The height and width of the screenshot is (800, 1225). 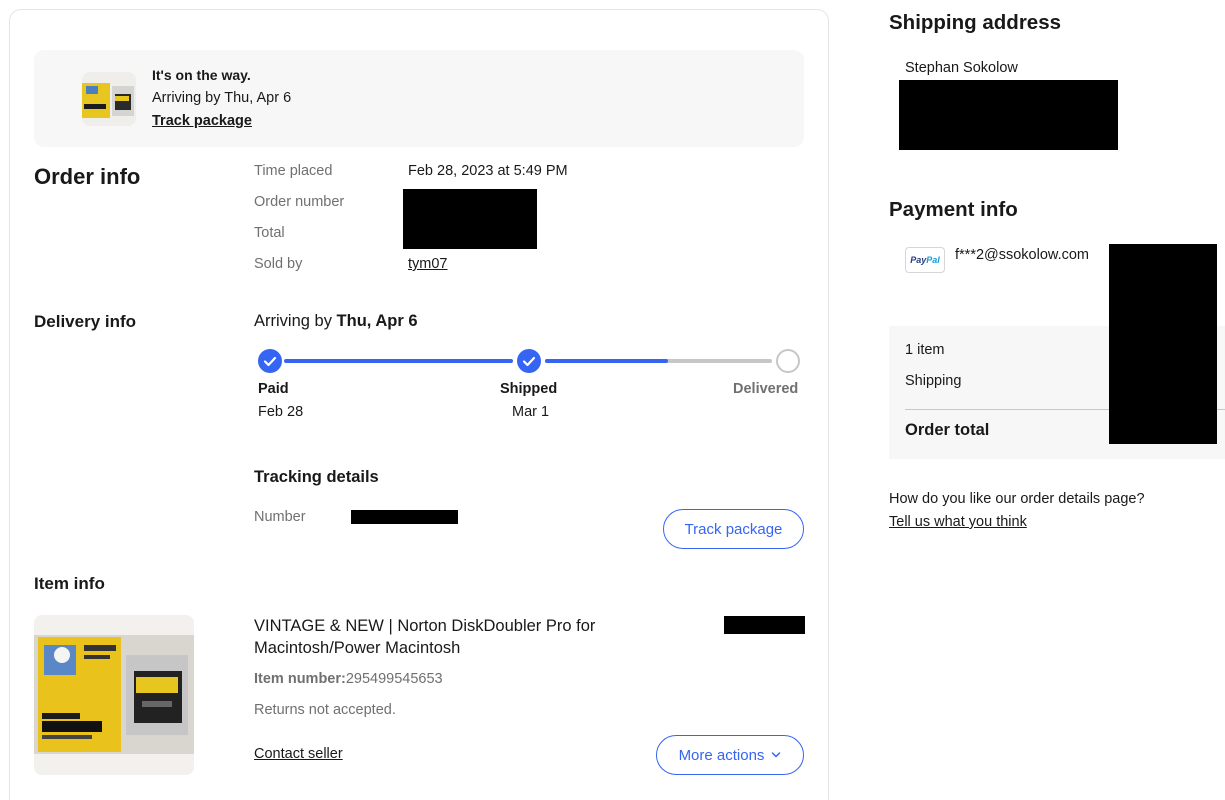 What do you see at coordinates (278, 264) in the screenshot?
I see `sold-by-label: Sold by` at bounding box center [278, 264].